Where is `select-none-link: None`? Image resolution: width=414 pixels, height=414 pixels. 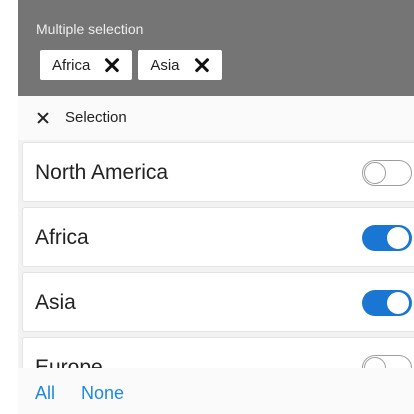
select-none-link: None is located at coordinates (102, 393).